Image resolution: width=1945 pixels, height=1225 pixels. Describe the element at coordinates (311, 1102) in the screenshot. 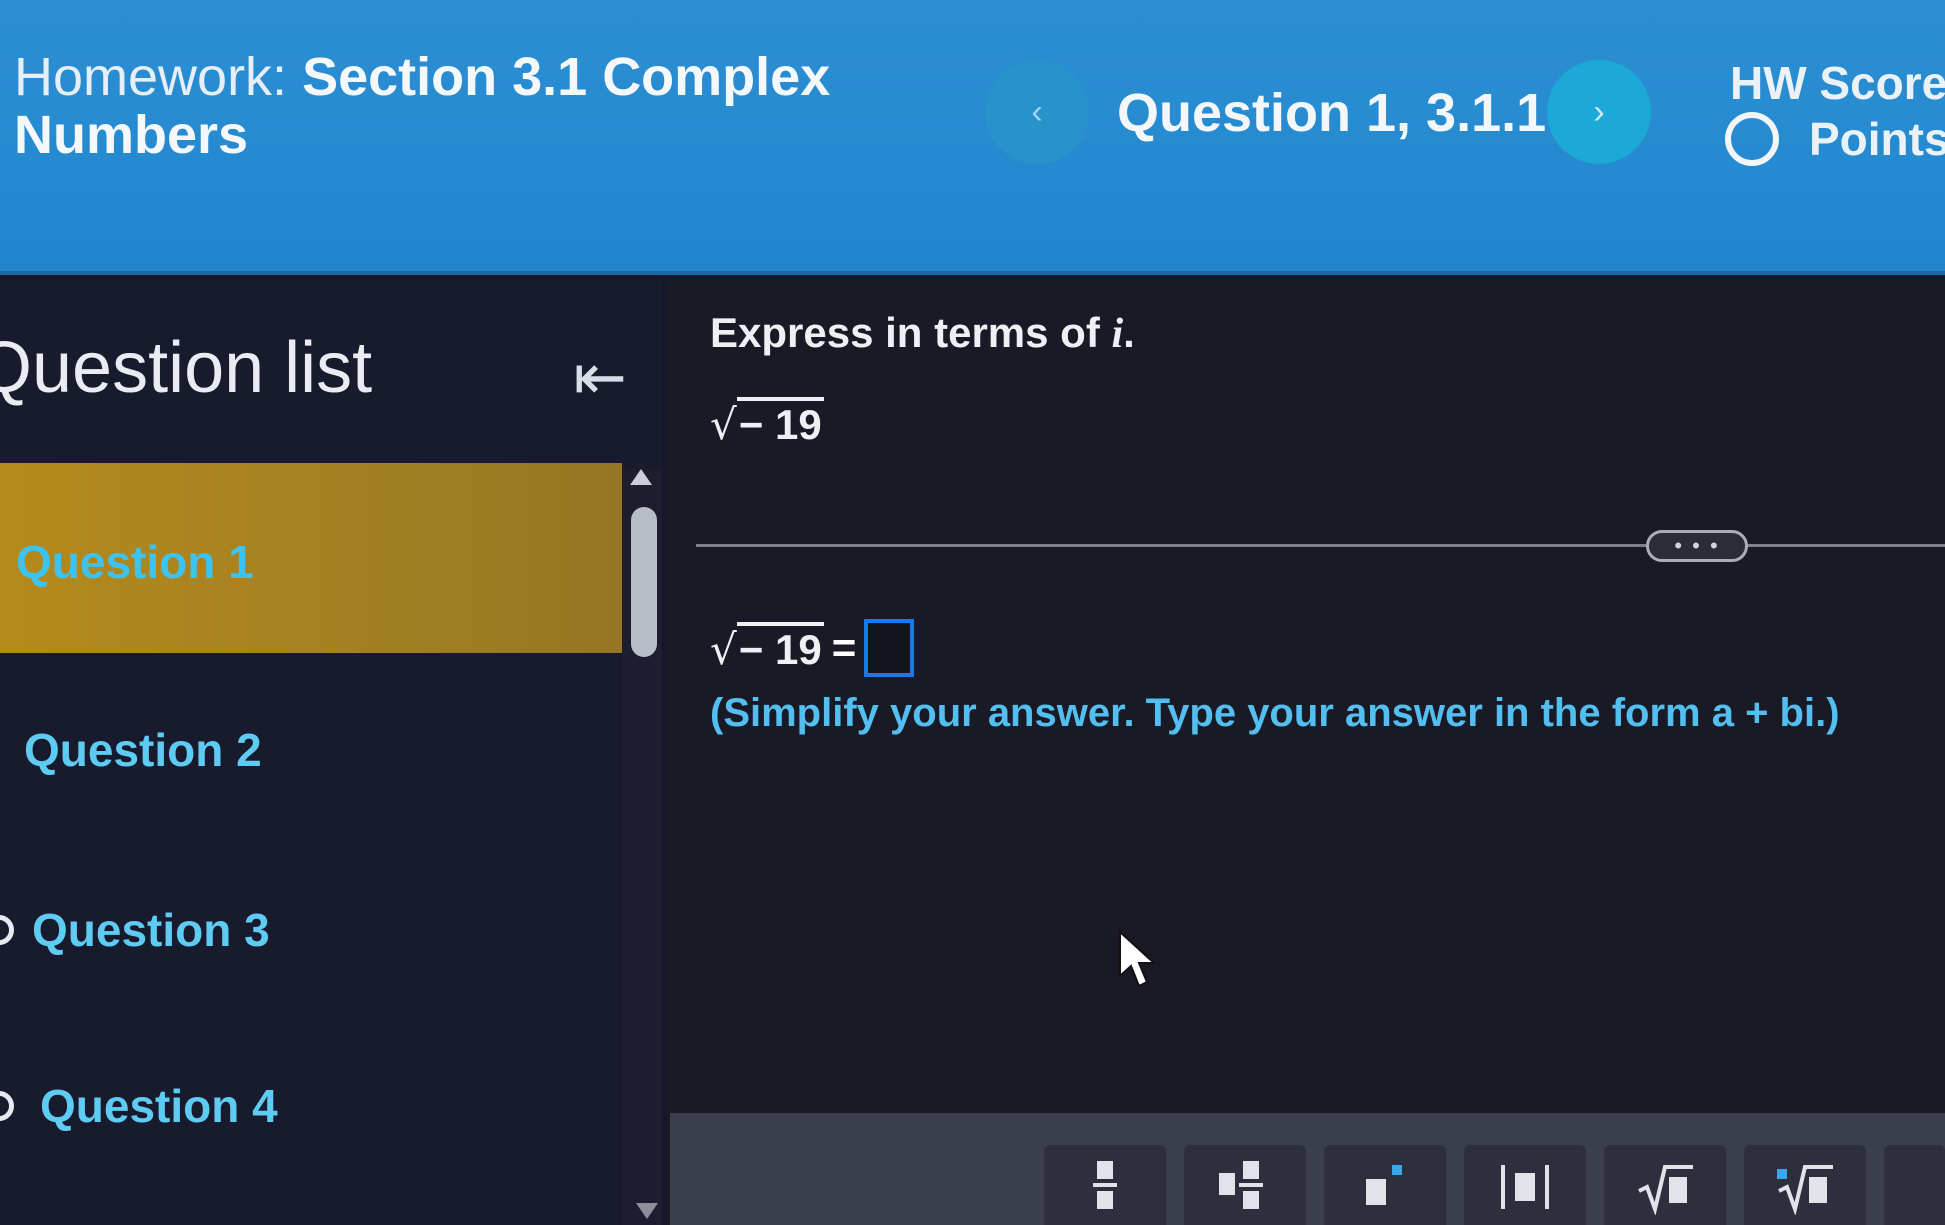

I see `question-list-item-4: Question 4` at that location.